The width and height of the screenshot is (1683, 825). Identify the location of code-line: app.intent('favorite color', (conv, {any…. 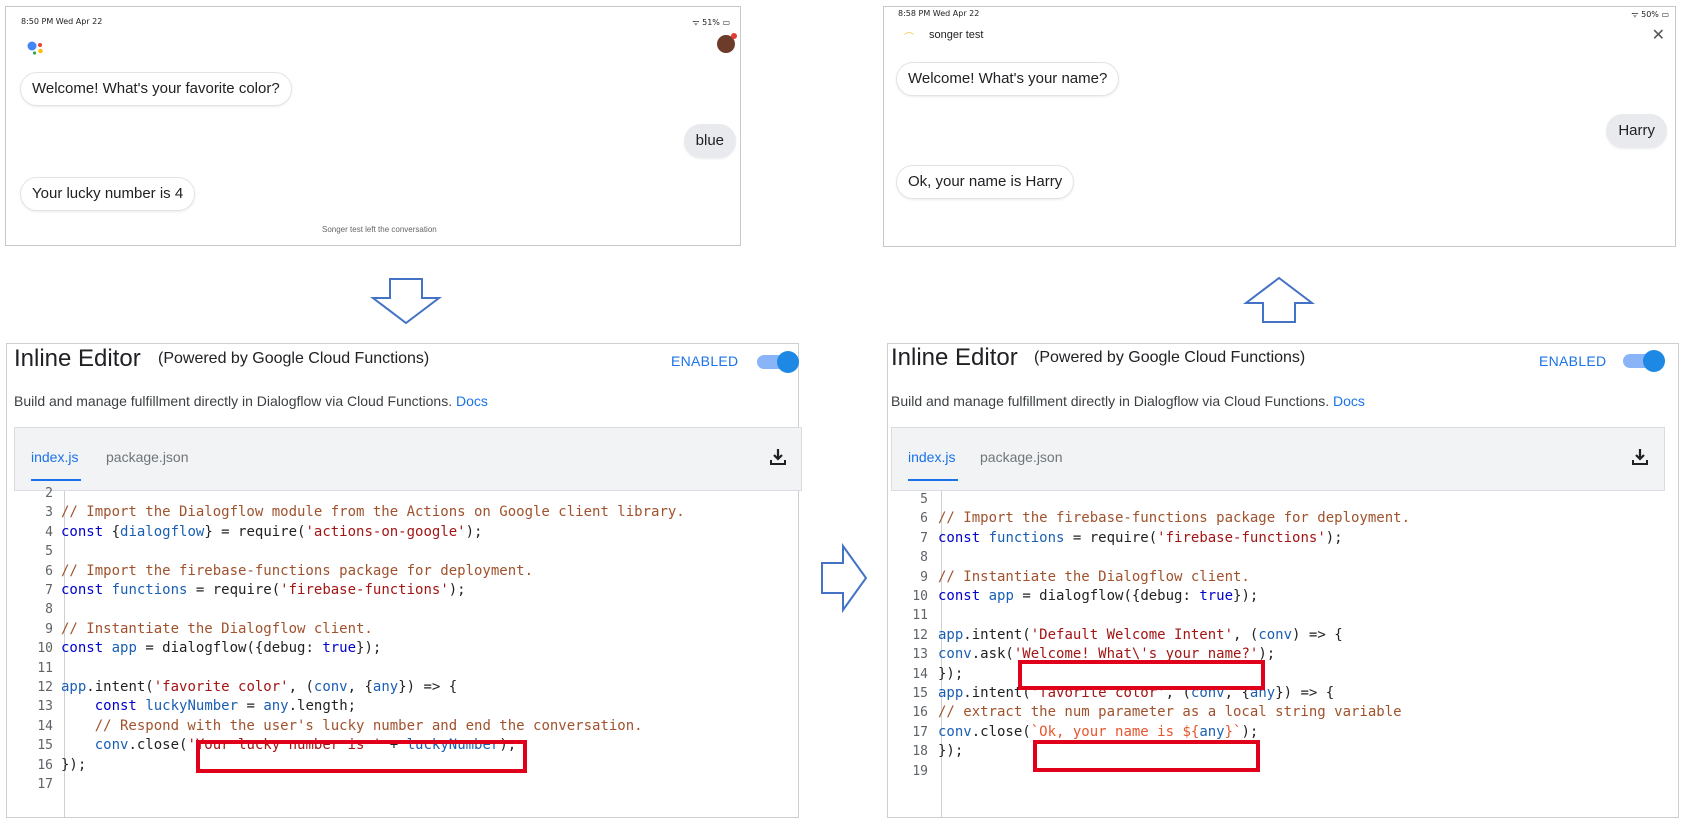
(259, 687).